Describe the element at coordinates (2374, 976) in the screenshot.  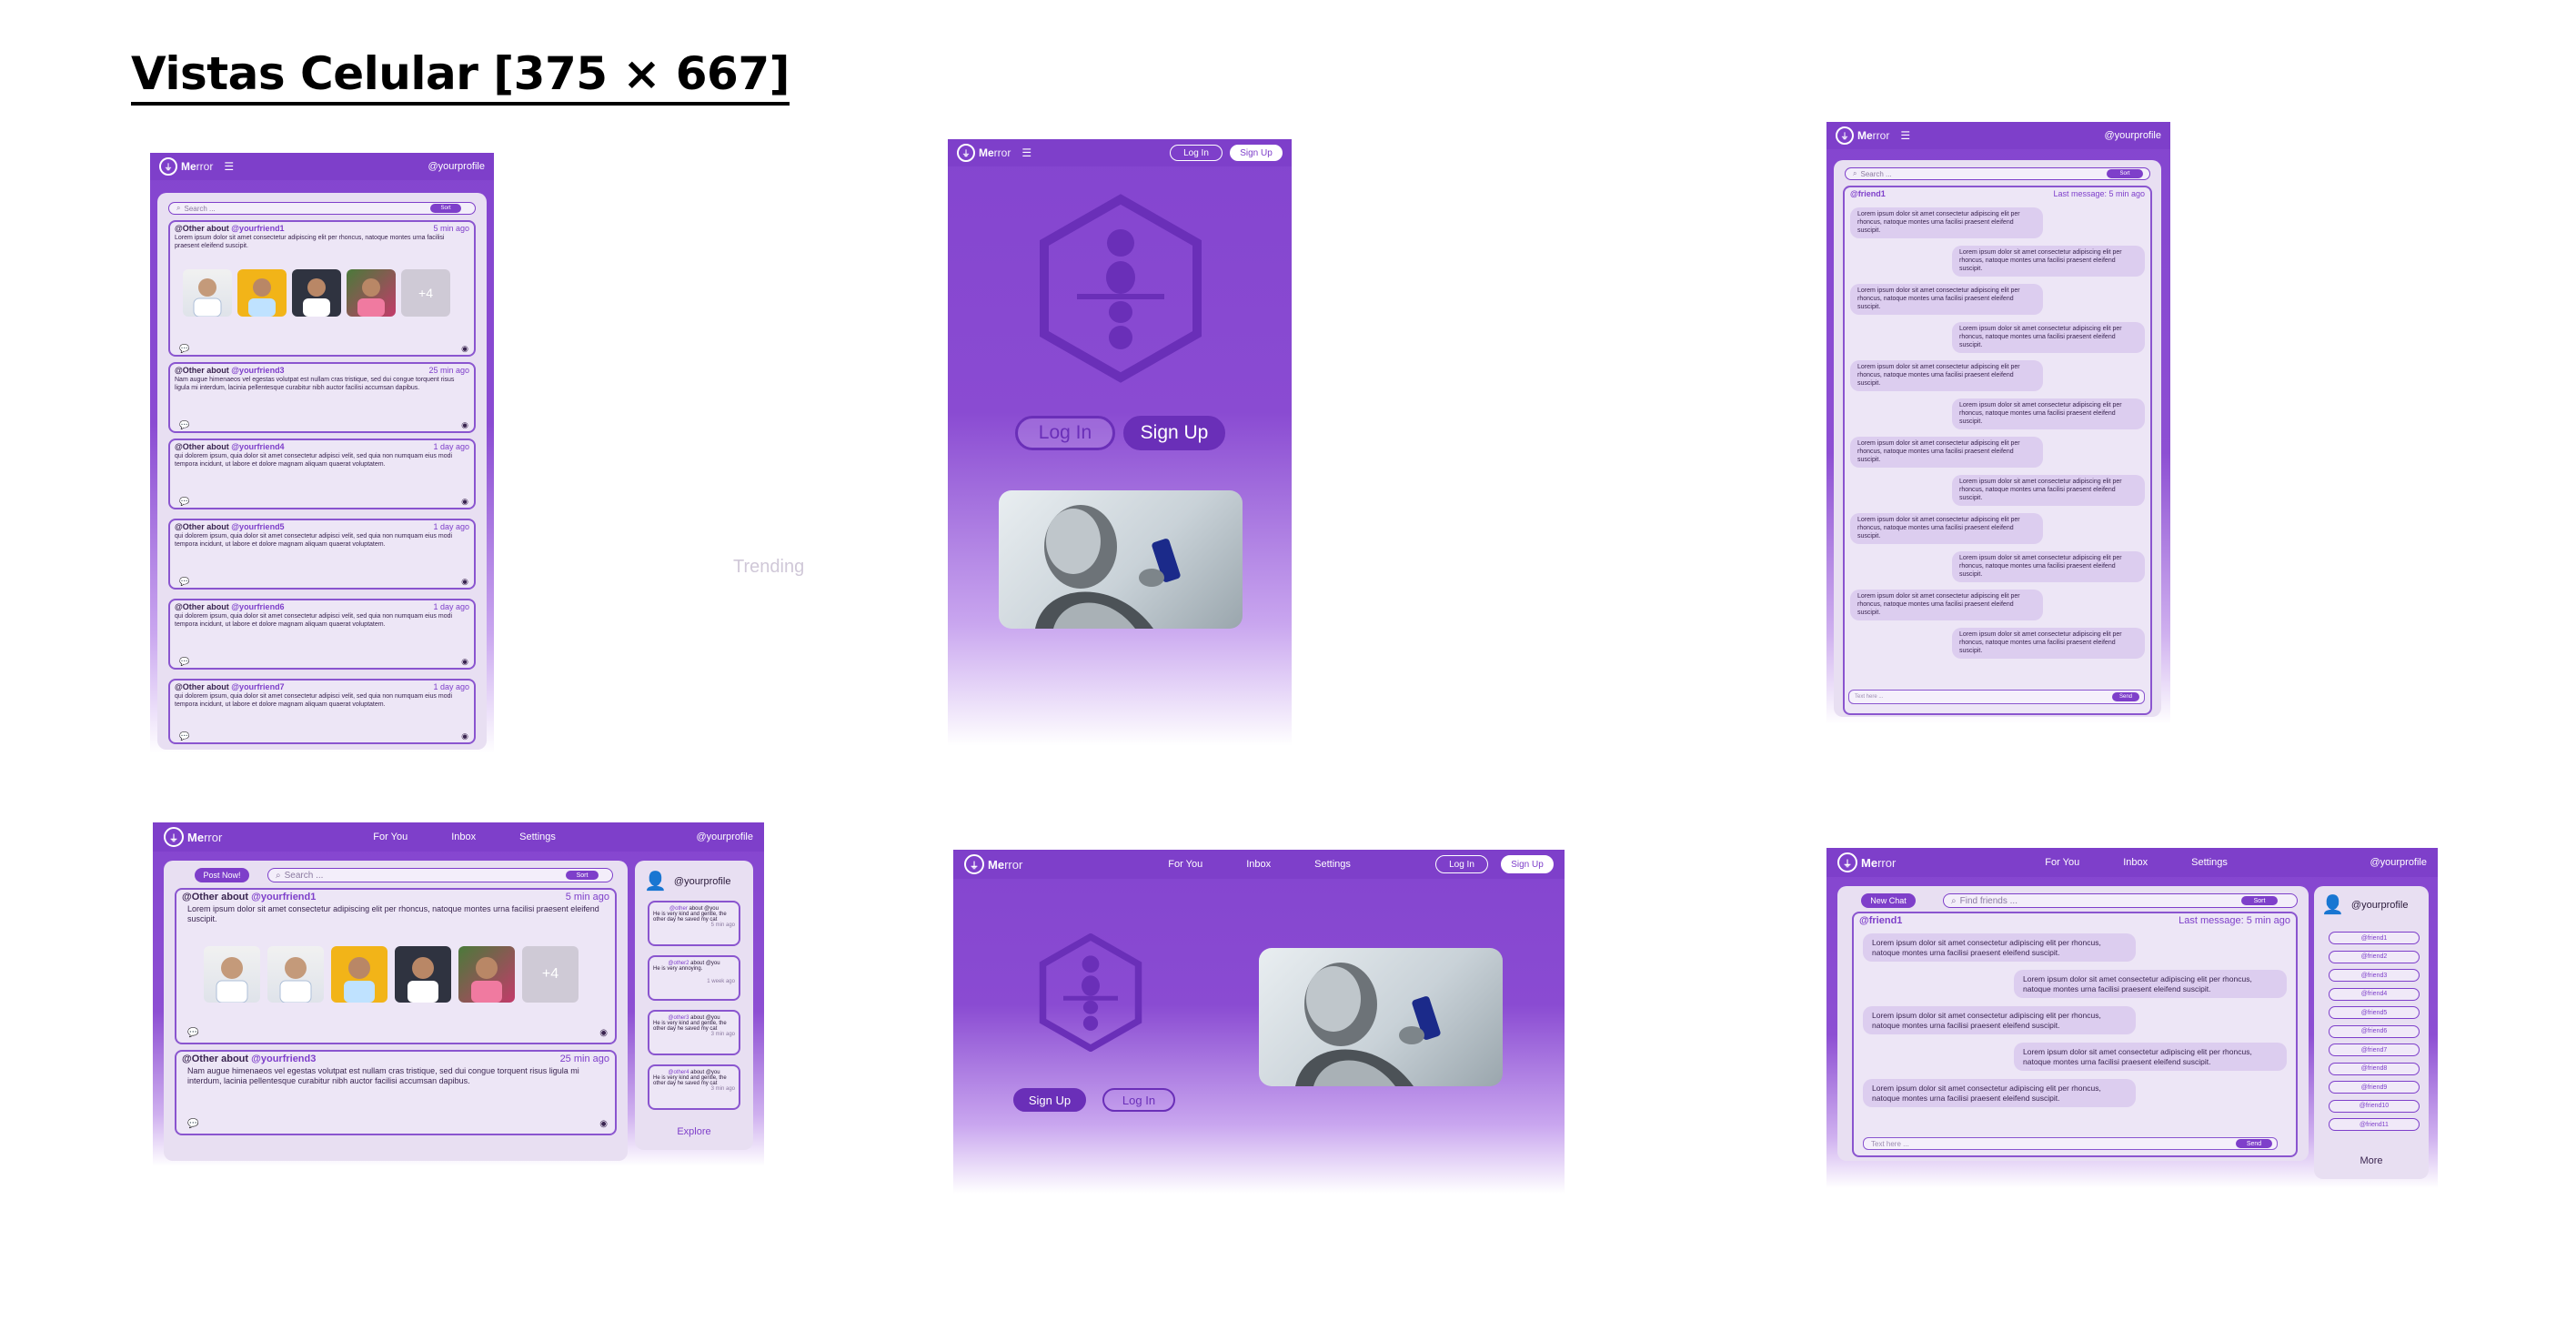
I see `friend-list-item: @friend3` at that location.